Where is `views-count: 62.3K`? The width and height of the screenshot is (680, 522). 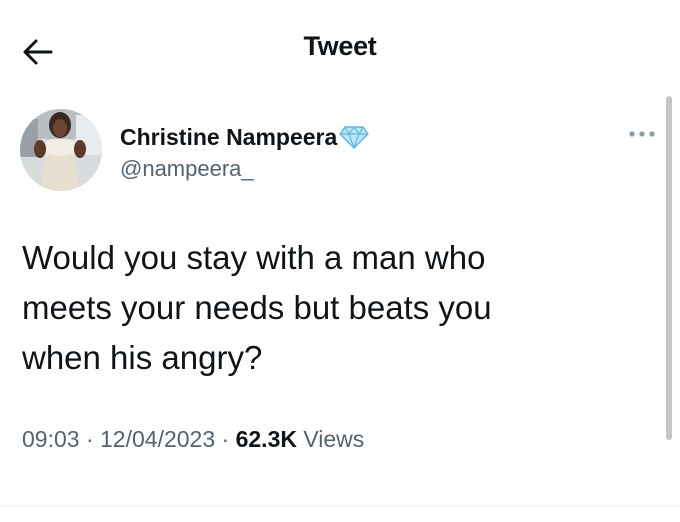
views-count: 62.3K is located at coordinates (266, 439).